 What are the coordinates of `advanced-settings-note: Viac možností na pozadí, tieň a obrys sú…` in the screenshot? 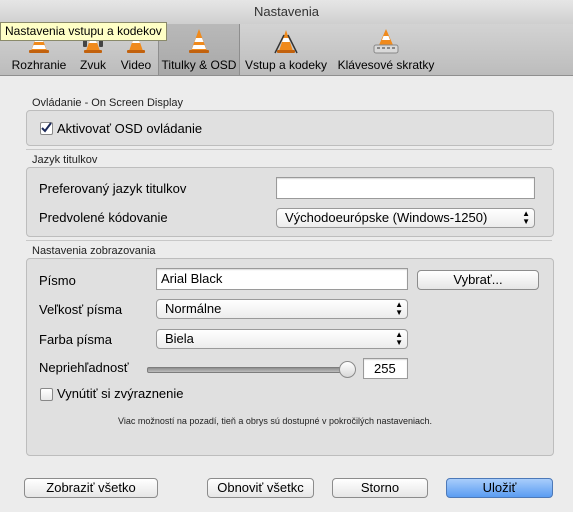 It's located at (275, 421).